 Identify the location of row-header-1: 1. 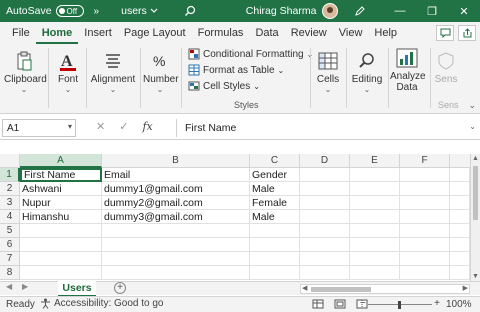
(10, 175).